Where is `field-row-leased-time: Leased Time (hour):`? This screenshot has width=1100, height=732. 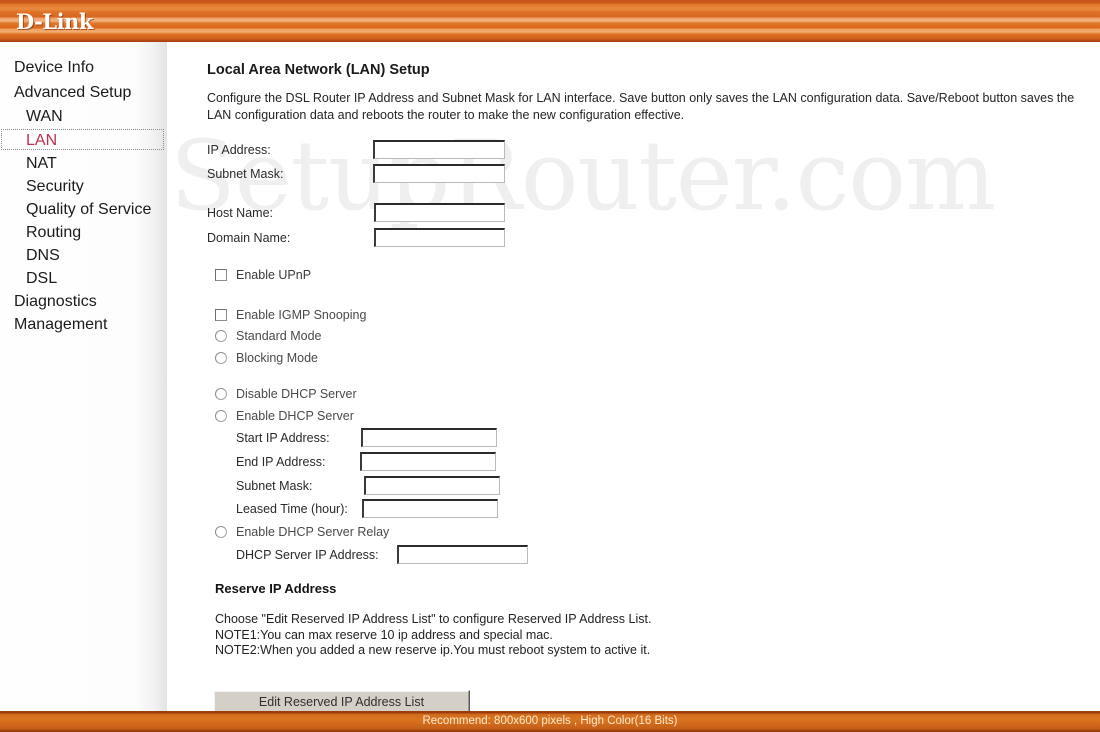 field-row-leased-time: Leased Time (hour): is located at coordinates (456, 510).